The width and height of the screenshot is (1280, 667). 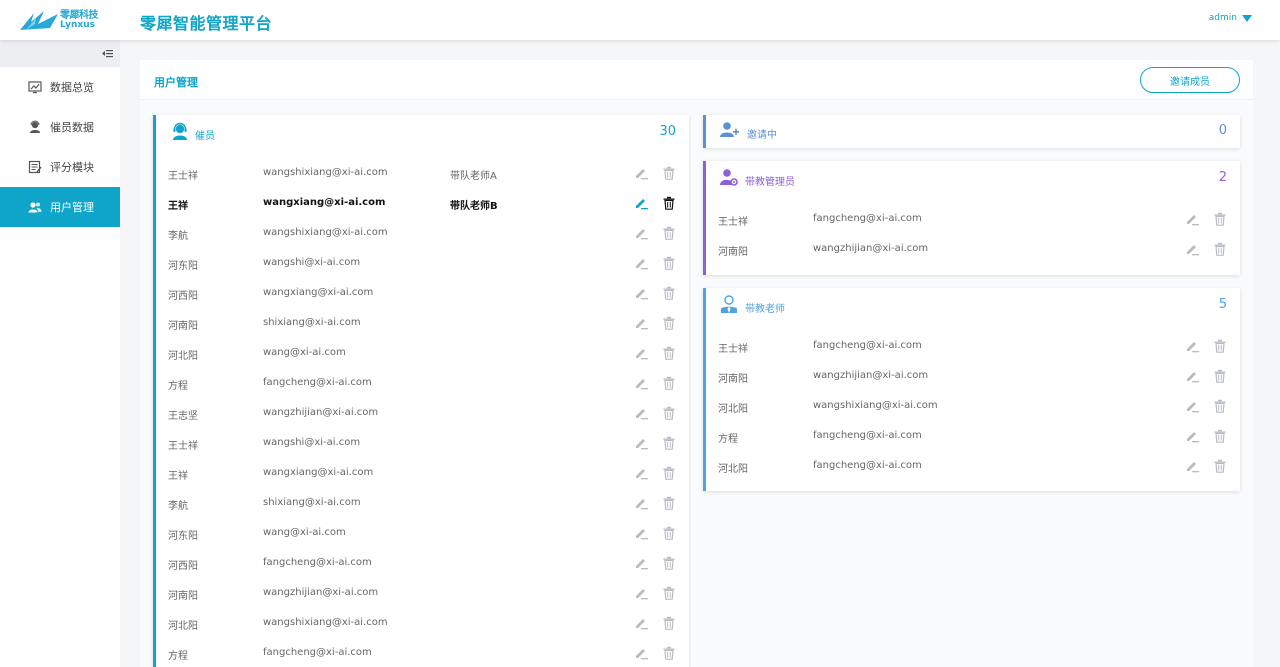 I want to click on table-row: 王士祥 fangcheng@xi-ai.com, so click(x=973, y=220).